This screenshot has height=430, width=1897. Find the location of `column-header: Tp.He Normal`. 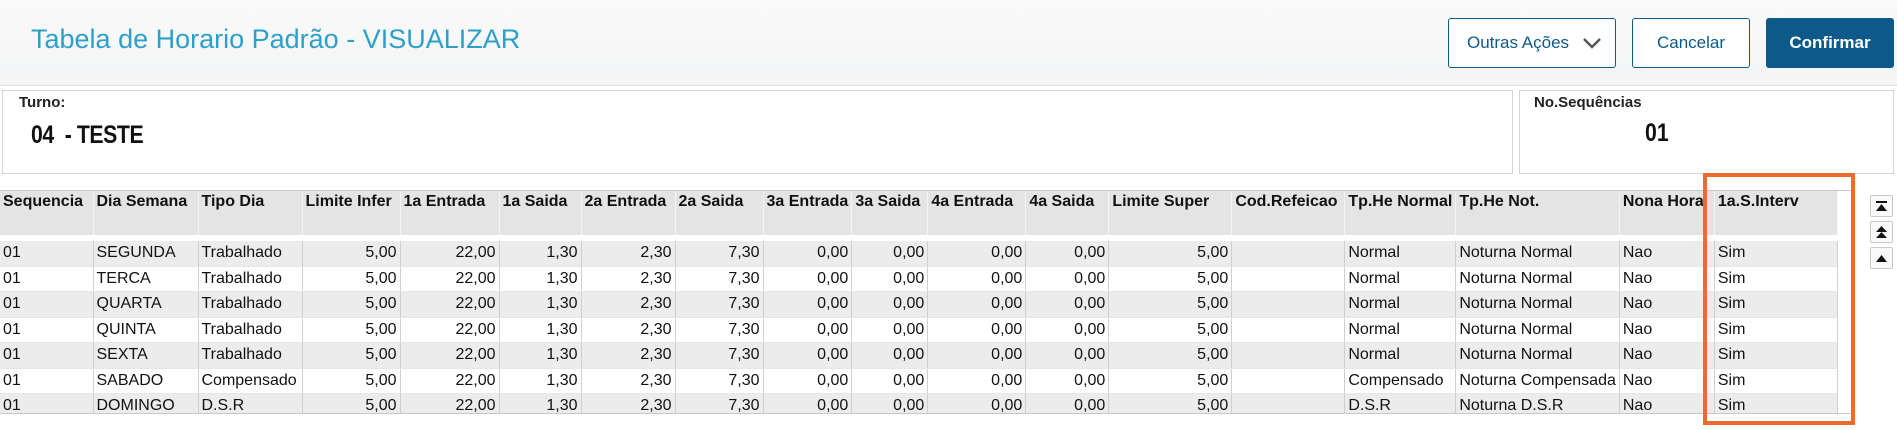

column-header: Tp.He Normal is located at coordinates (1400, 213).